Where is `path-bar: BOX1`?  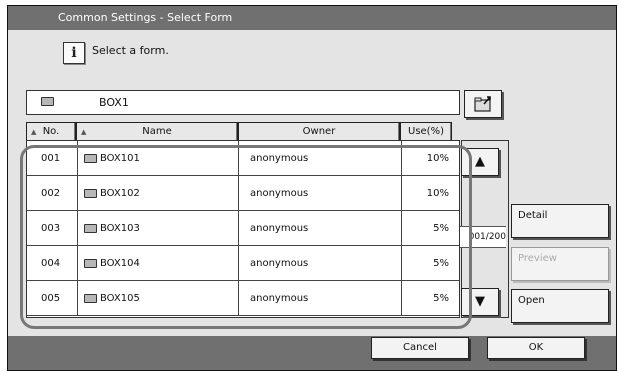 path-bar: BOX1 is located at coordinates (243, 102).